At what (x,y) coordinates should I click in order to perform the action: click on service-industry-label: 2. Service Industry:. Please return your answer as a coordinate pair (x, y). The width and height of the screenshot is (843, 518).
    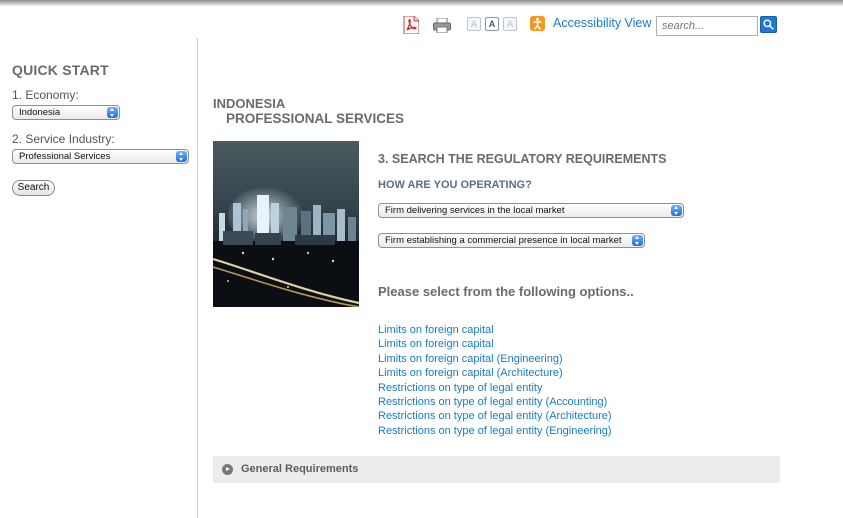
    Looking at the image, I should click on (63, 139).